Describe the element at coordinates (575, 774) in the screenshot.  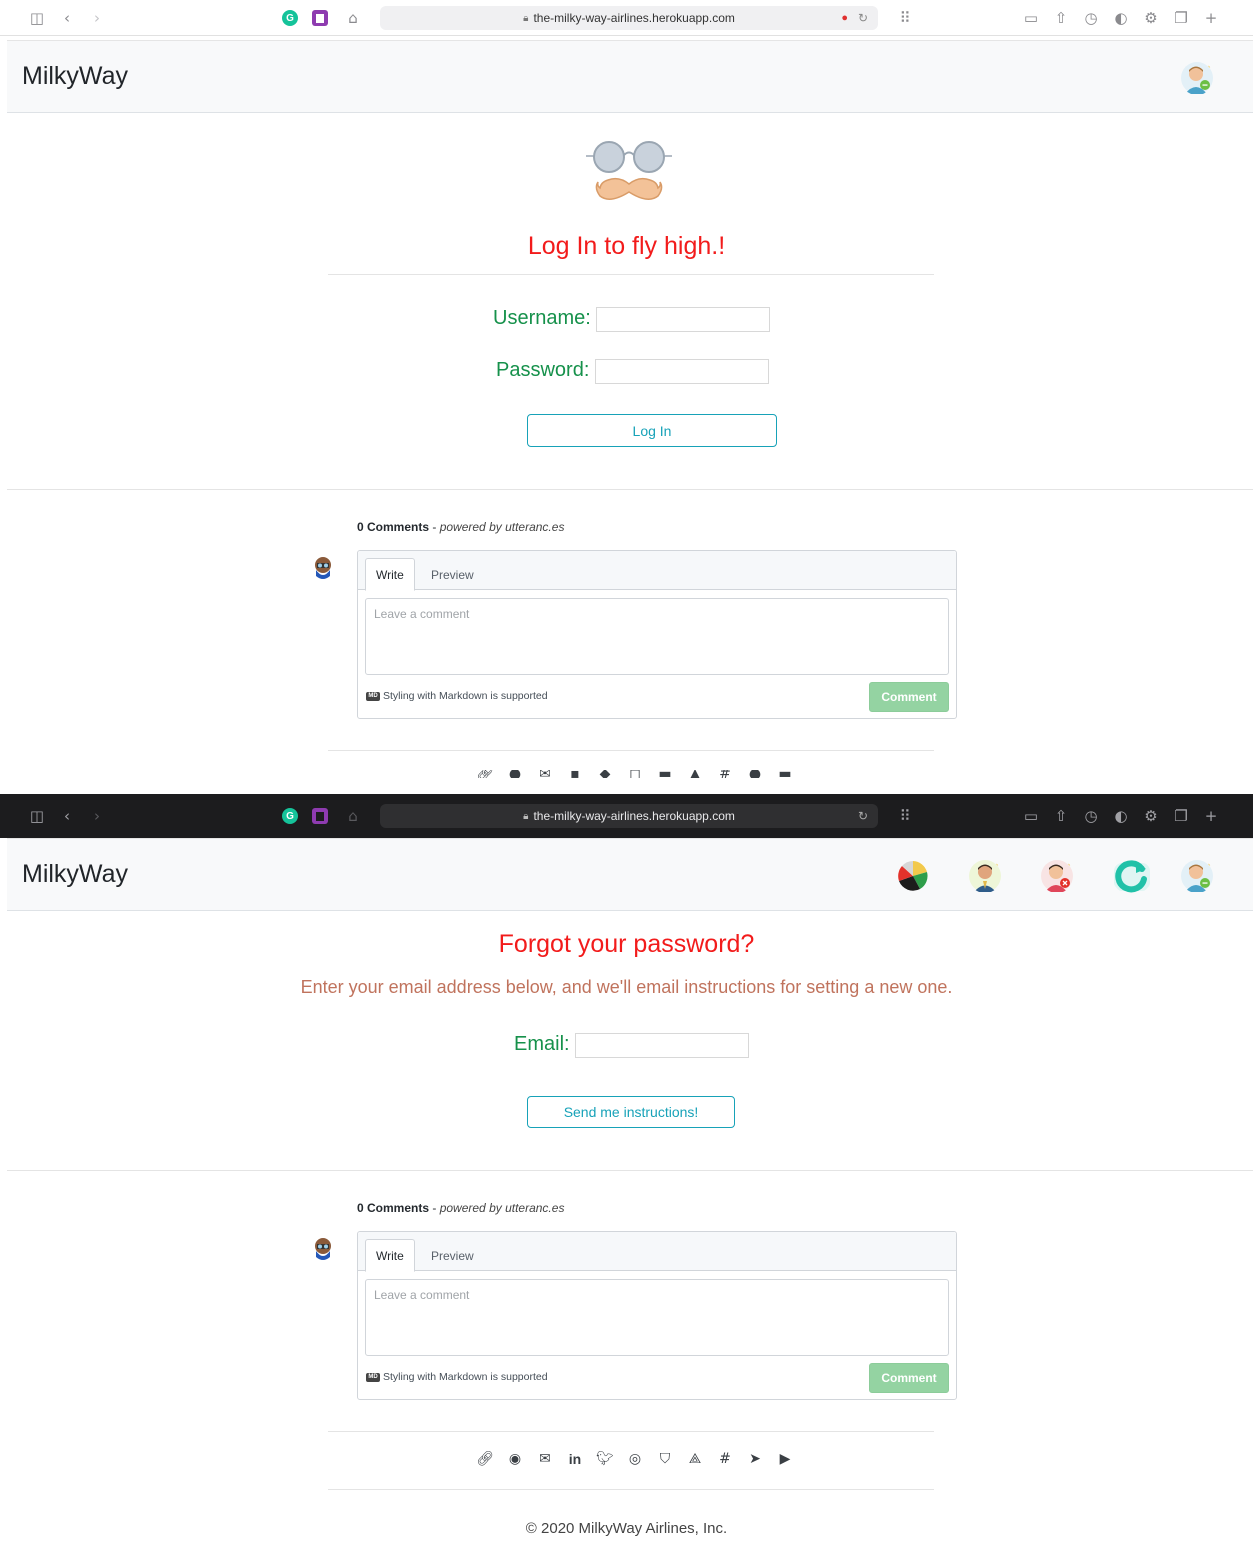
I see `linkedin-icon: ▪` at that location.